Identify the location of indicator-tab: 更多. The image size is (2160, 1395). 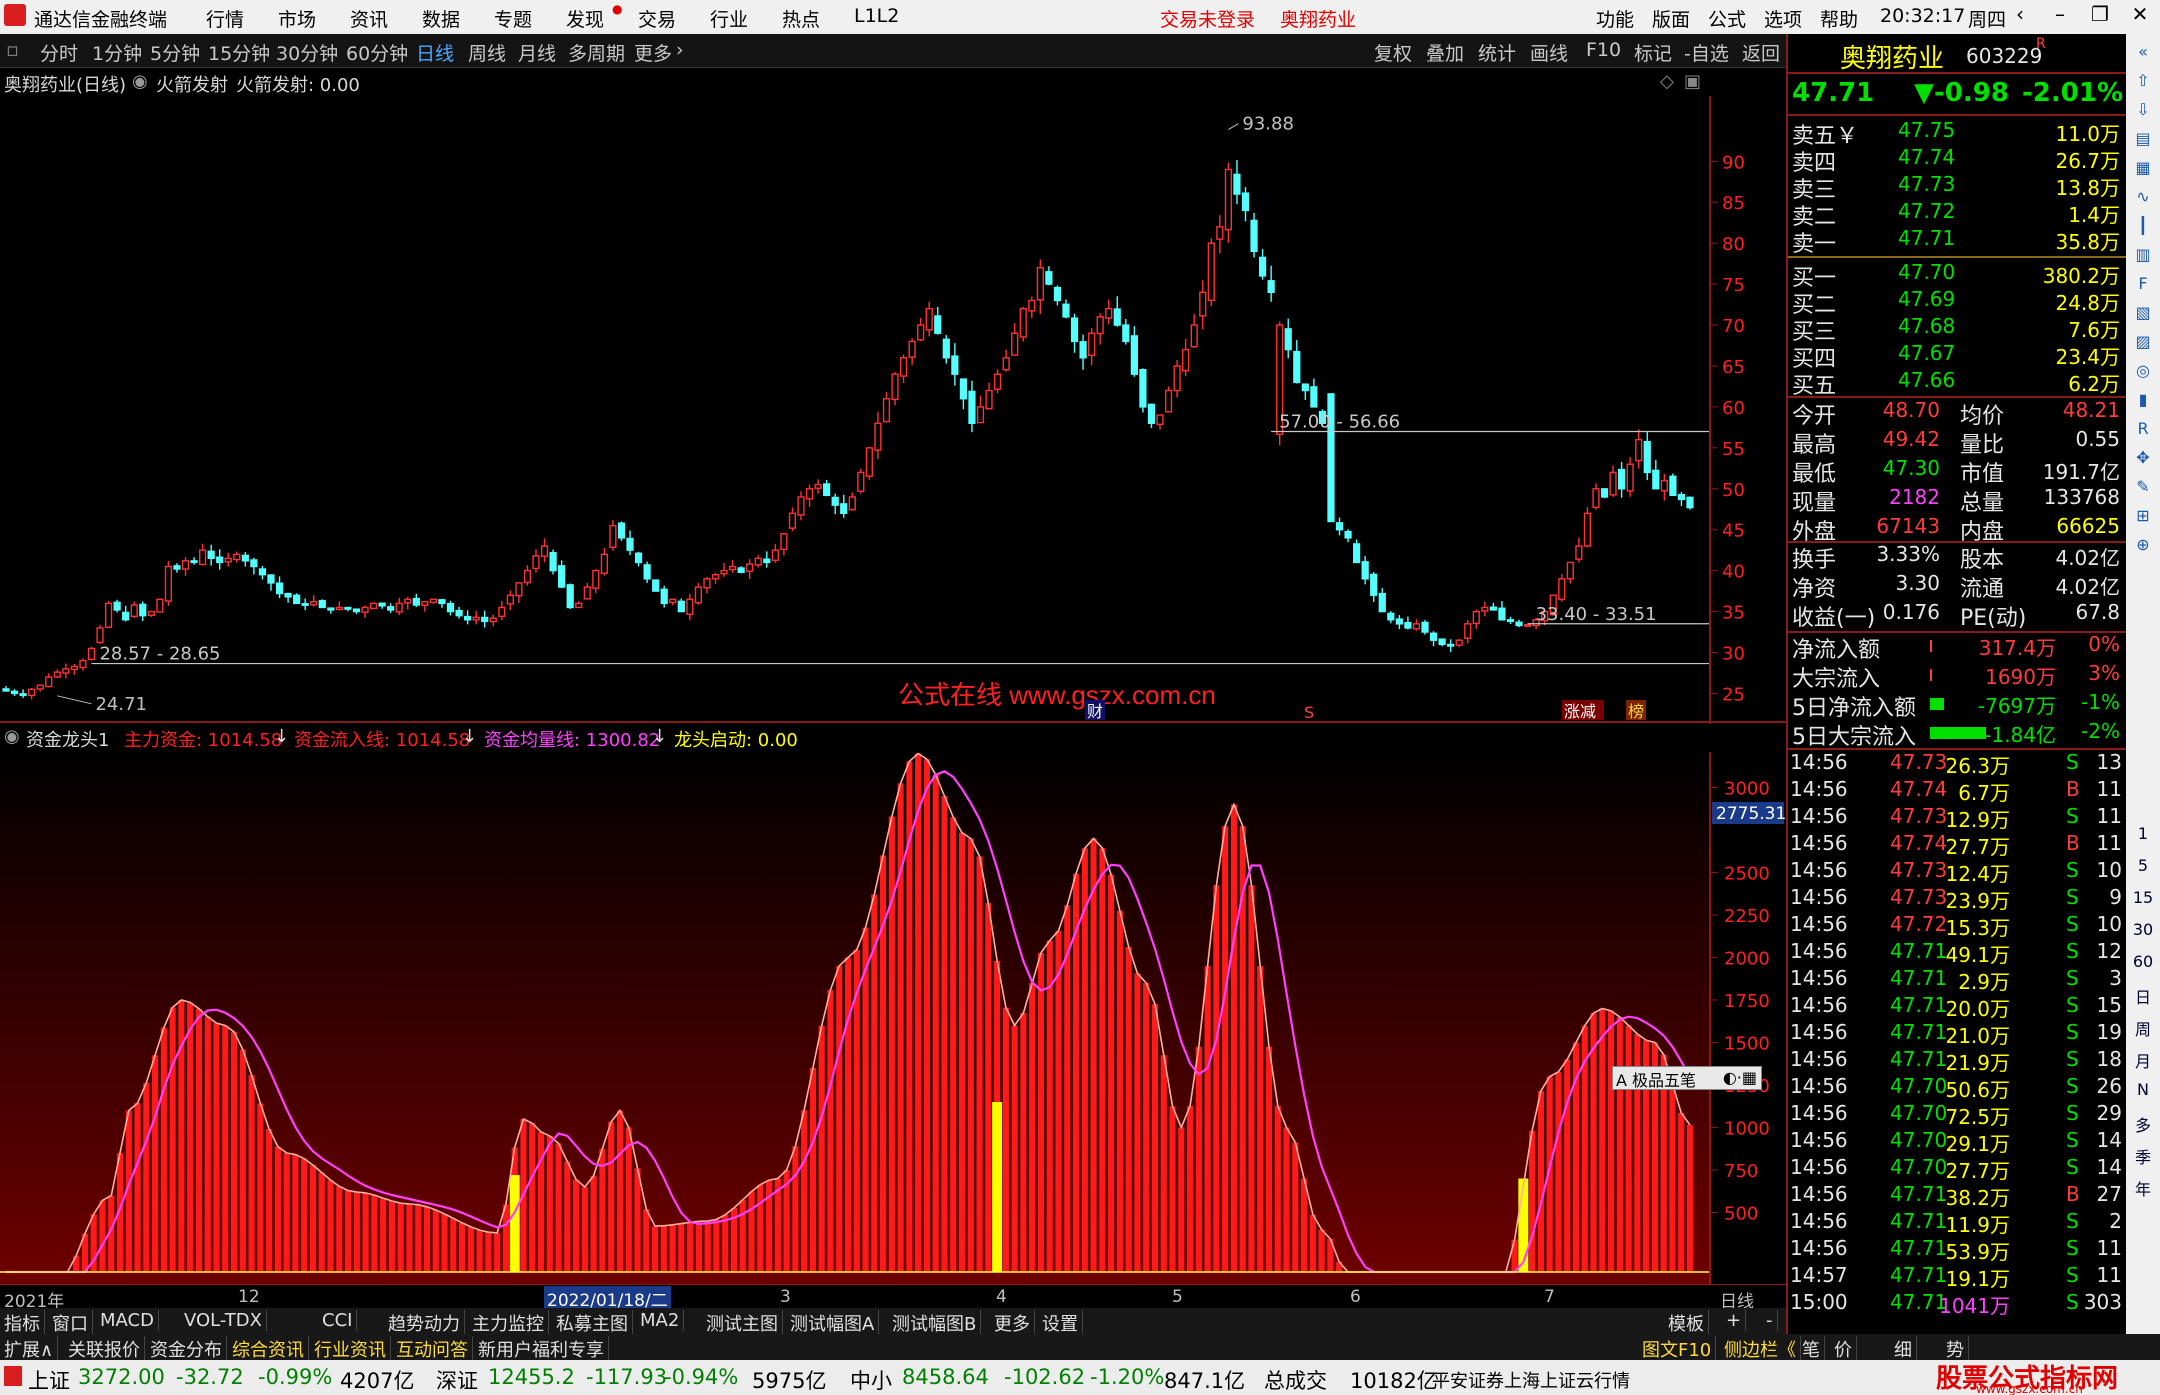
(1012, 1323).